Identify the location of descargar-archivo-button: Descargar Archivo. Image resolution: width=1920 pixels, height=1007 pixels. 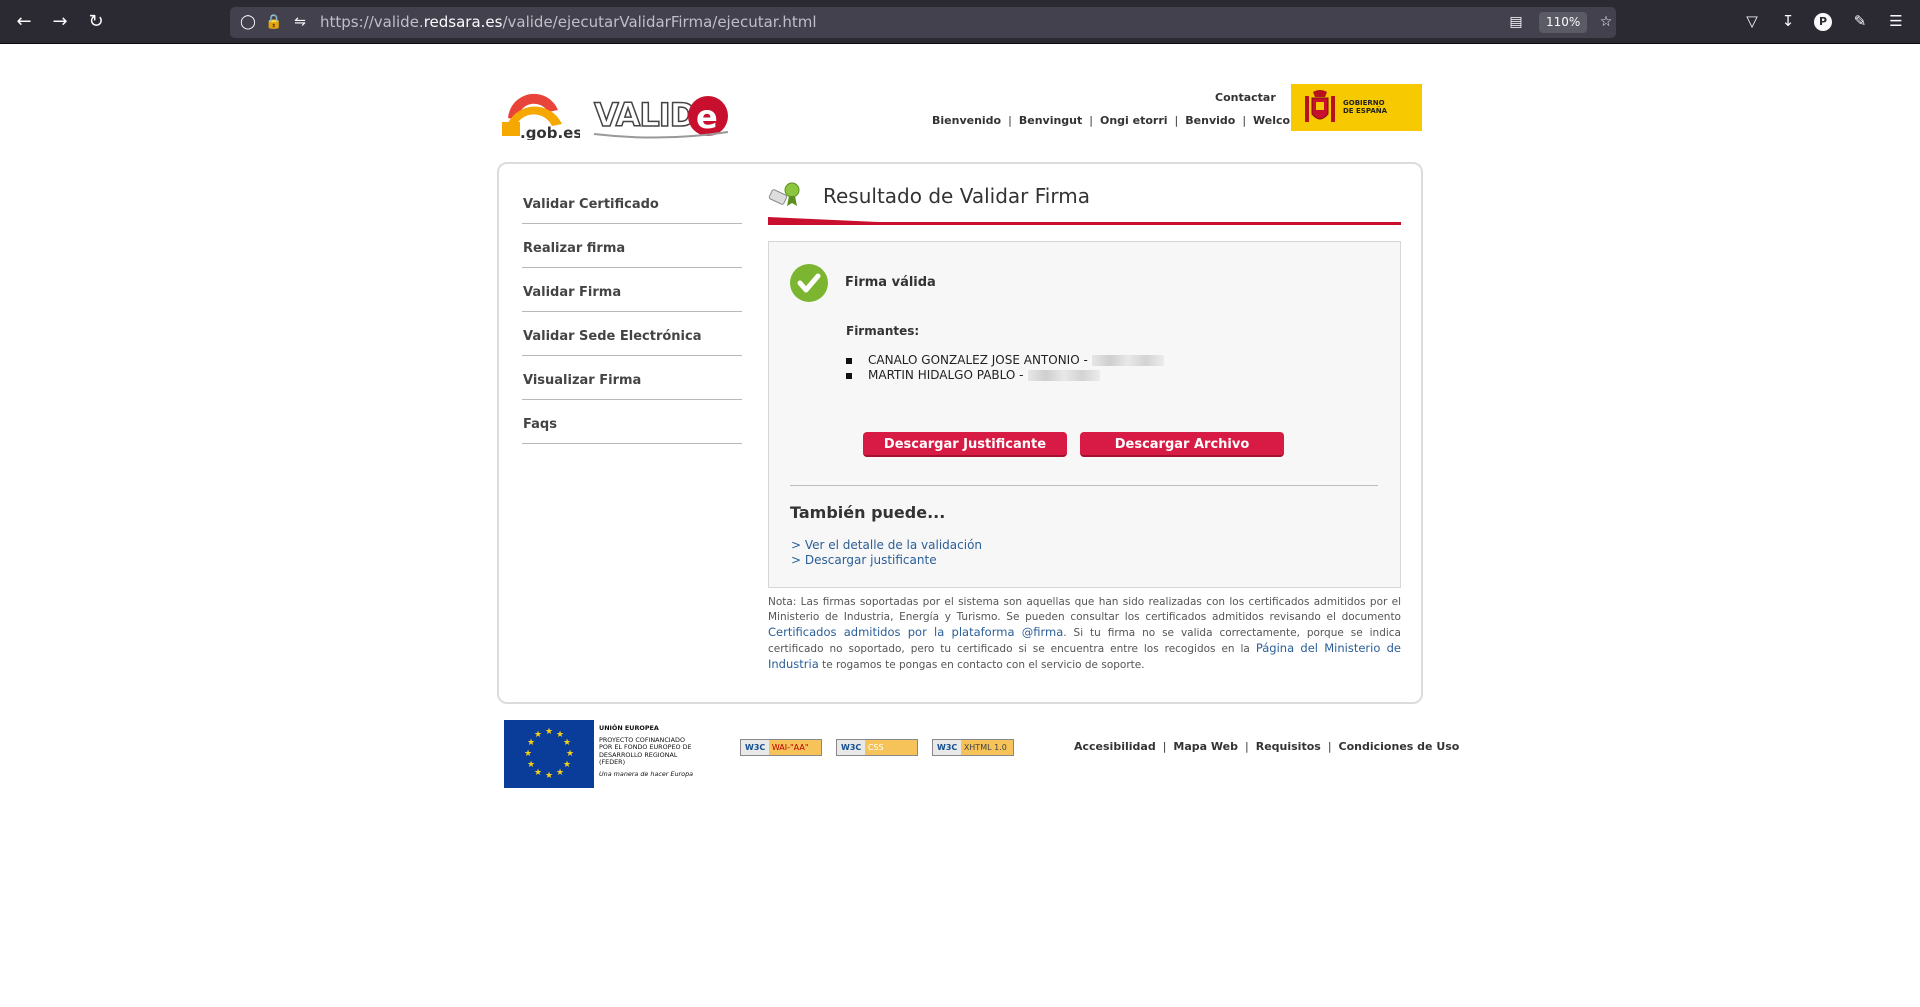
(1182, 444).